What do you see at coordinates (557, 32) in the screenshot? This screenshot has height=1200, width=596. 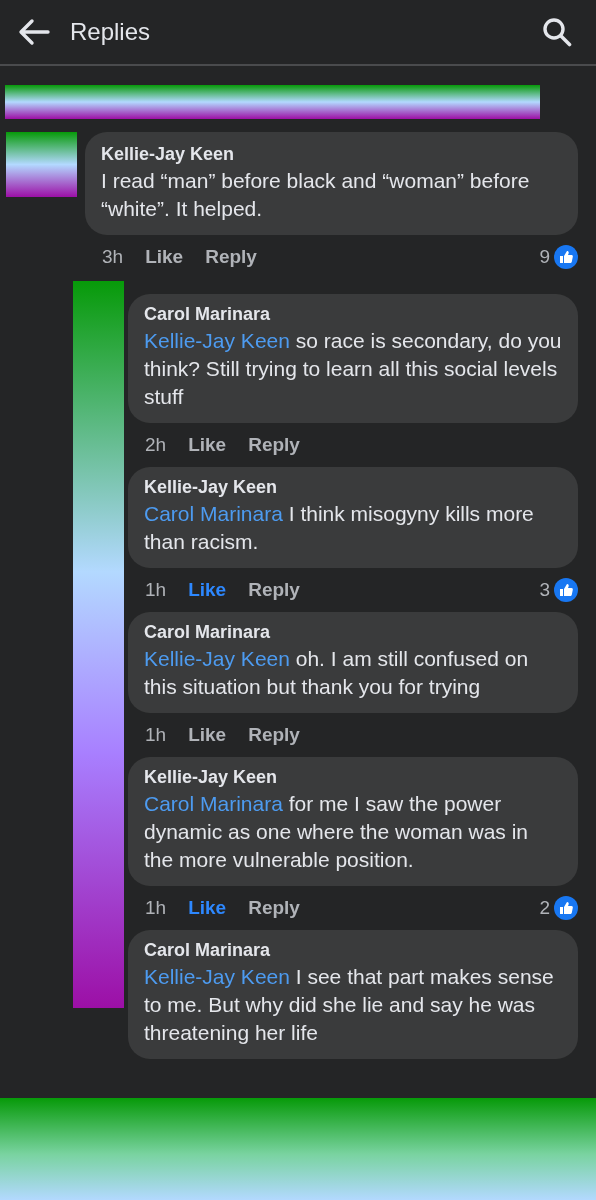 I see `search-icon` at bounding box center [557, 32].